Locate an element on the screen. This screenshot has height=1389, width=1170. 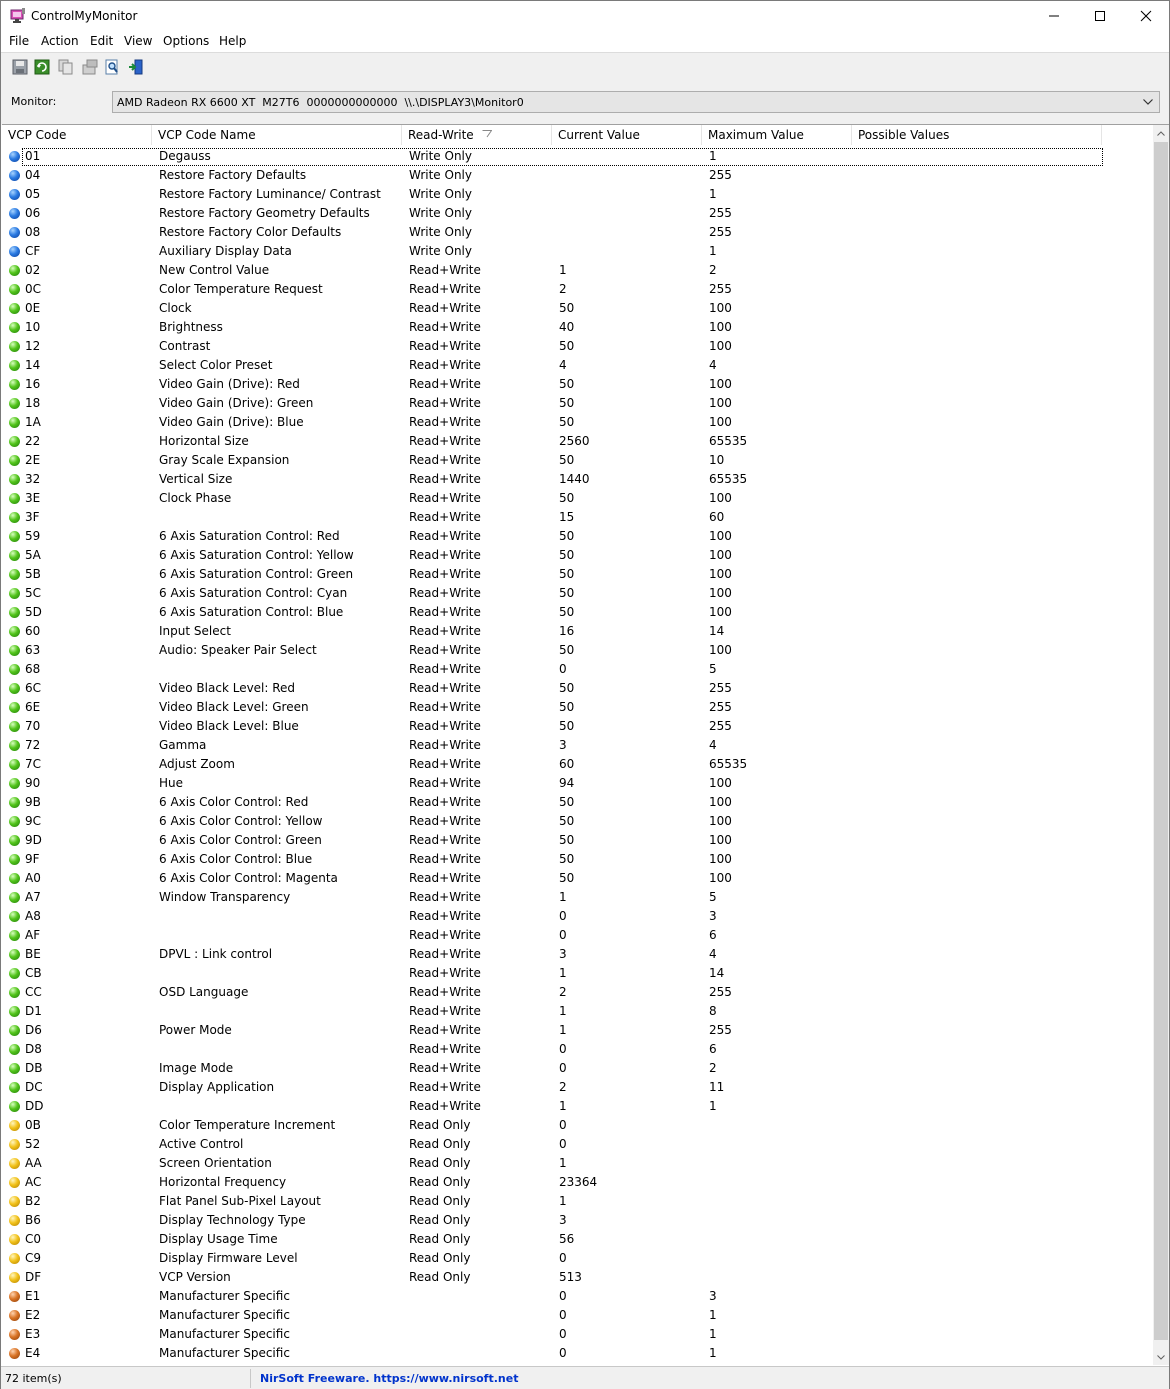
table-row: 52 Active Control Read Only 0 is located at coordinates (577, 1144).